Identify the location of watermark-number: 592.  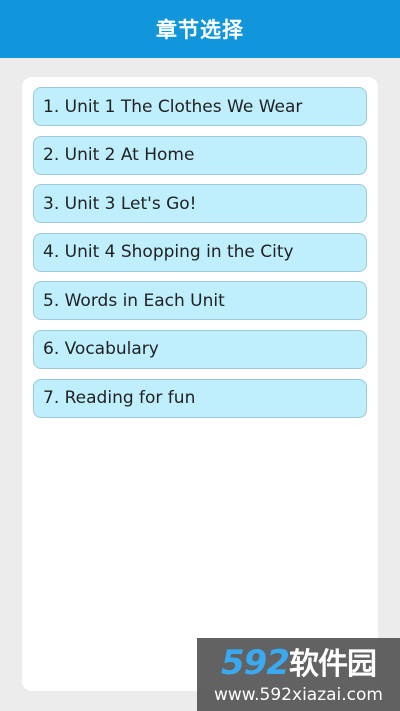
(255, 663).